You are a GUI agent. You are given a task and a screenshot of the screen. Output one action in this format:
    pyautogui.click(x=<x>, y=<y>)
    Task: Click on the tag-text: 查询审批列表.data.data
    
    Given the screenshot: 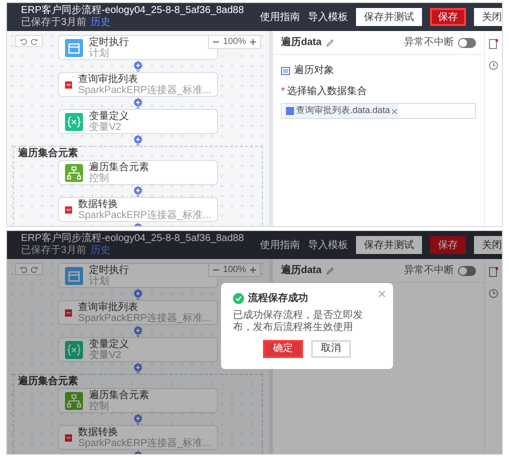 What is the action you would take?
    pyautogui.click(x=343, y=111)
    